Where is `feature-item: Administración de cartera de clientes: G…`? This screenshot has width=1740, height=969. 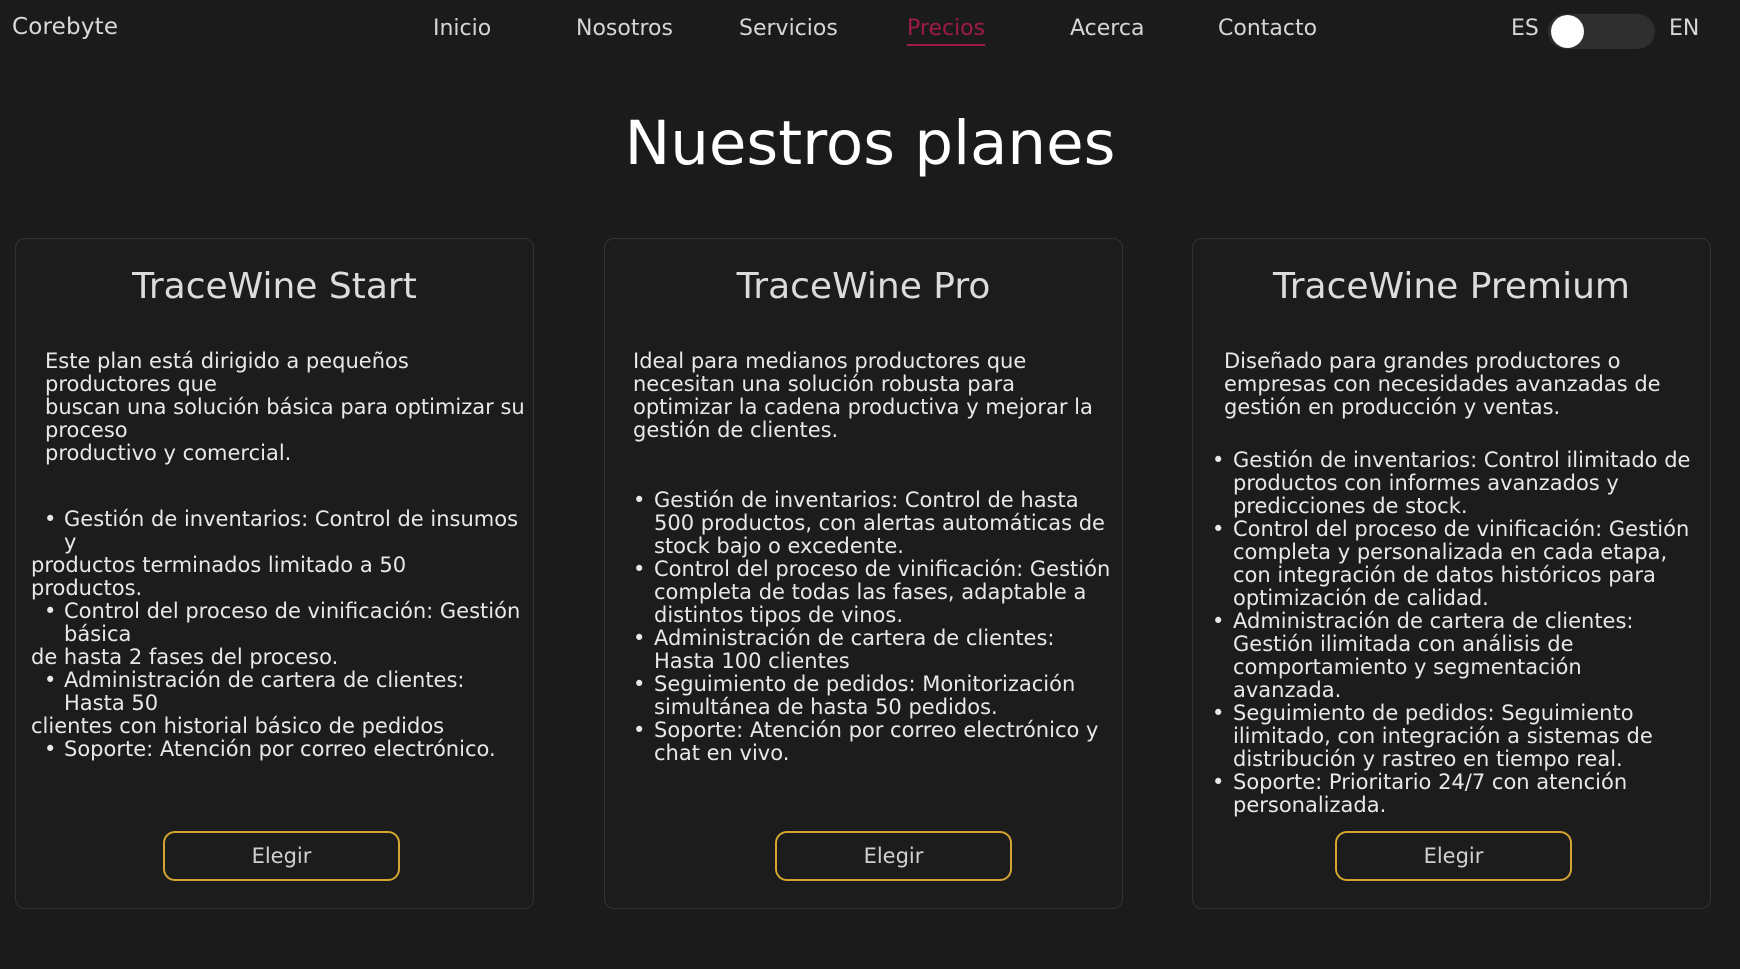 feature-item: Administración de cartera de clientes: G… is located at coordinates (1457, 656).